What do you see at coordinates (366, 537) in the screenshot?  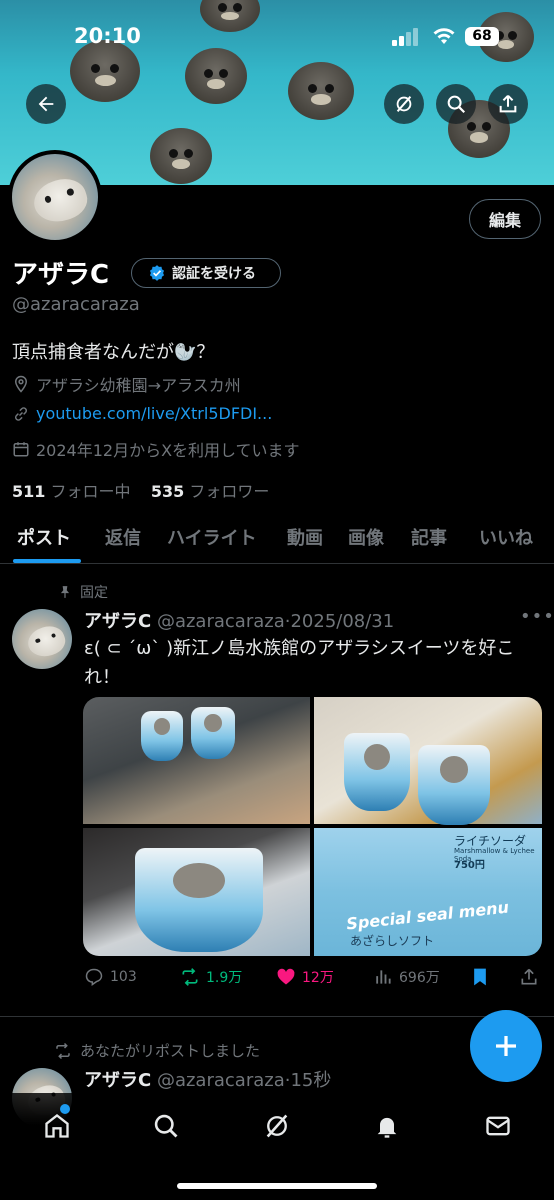 I see `tab-photos: 画像` at bounding box center [366, 537].